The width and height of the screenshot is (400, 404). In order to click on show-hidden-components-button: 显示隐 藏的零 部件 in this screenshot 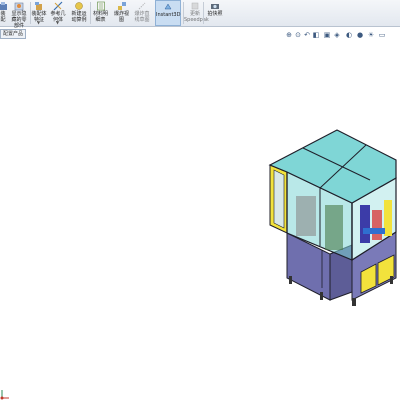, I will do `click(19, 14)`.